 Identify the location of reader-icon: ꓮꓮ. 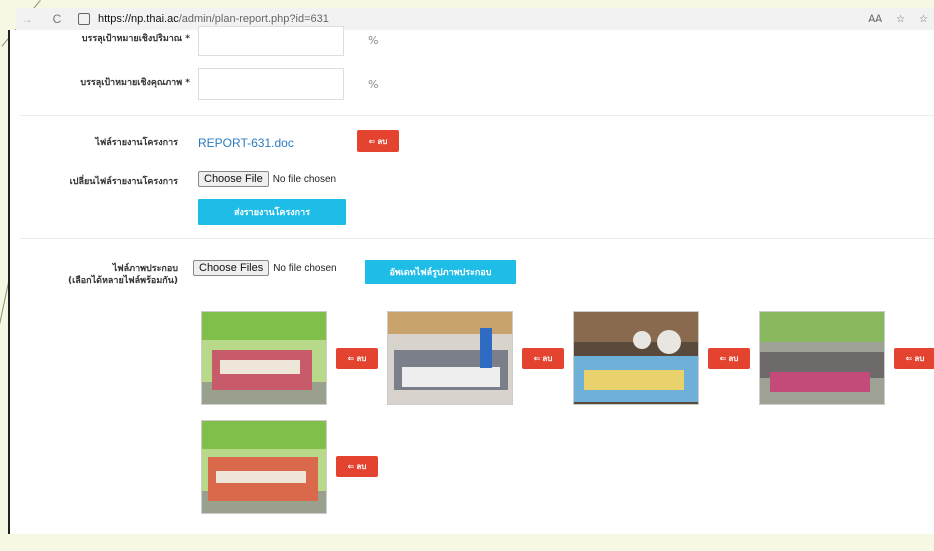
(875, 19).